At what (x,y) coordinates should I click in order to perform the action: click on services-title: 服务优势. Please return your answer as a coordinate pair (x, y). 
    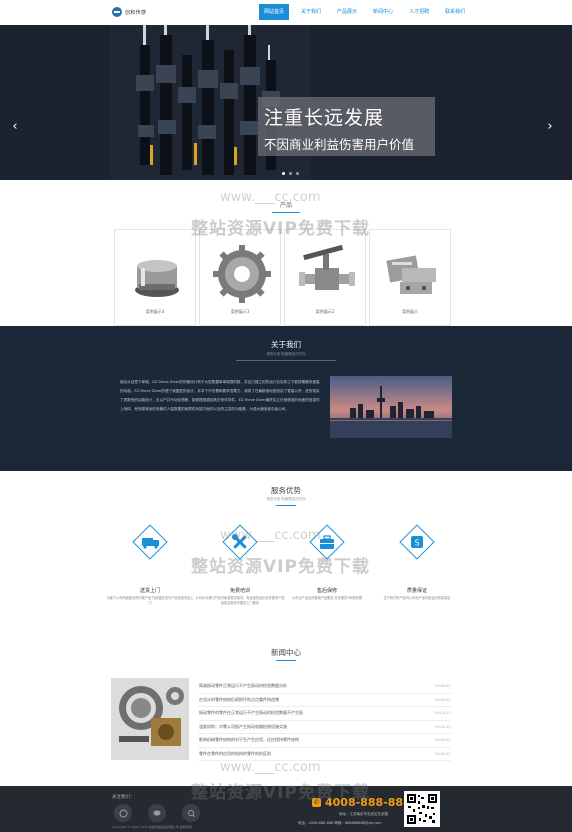
    Looking at the image, I should click on (286, 490).